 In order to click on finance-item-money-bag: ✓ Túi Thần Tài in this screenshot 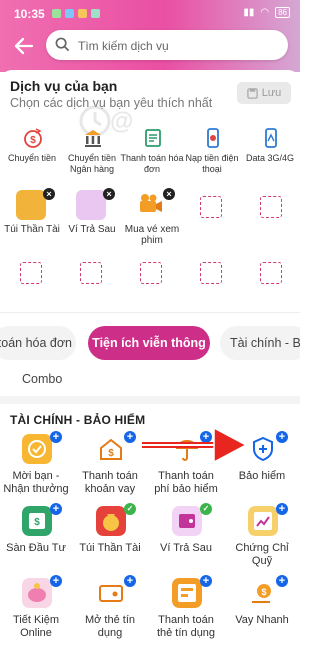, I will do `click(110, 539)`.